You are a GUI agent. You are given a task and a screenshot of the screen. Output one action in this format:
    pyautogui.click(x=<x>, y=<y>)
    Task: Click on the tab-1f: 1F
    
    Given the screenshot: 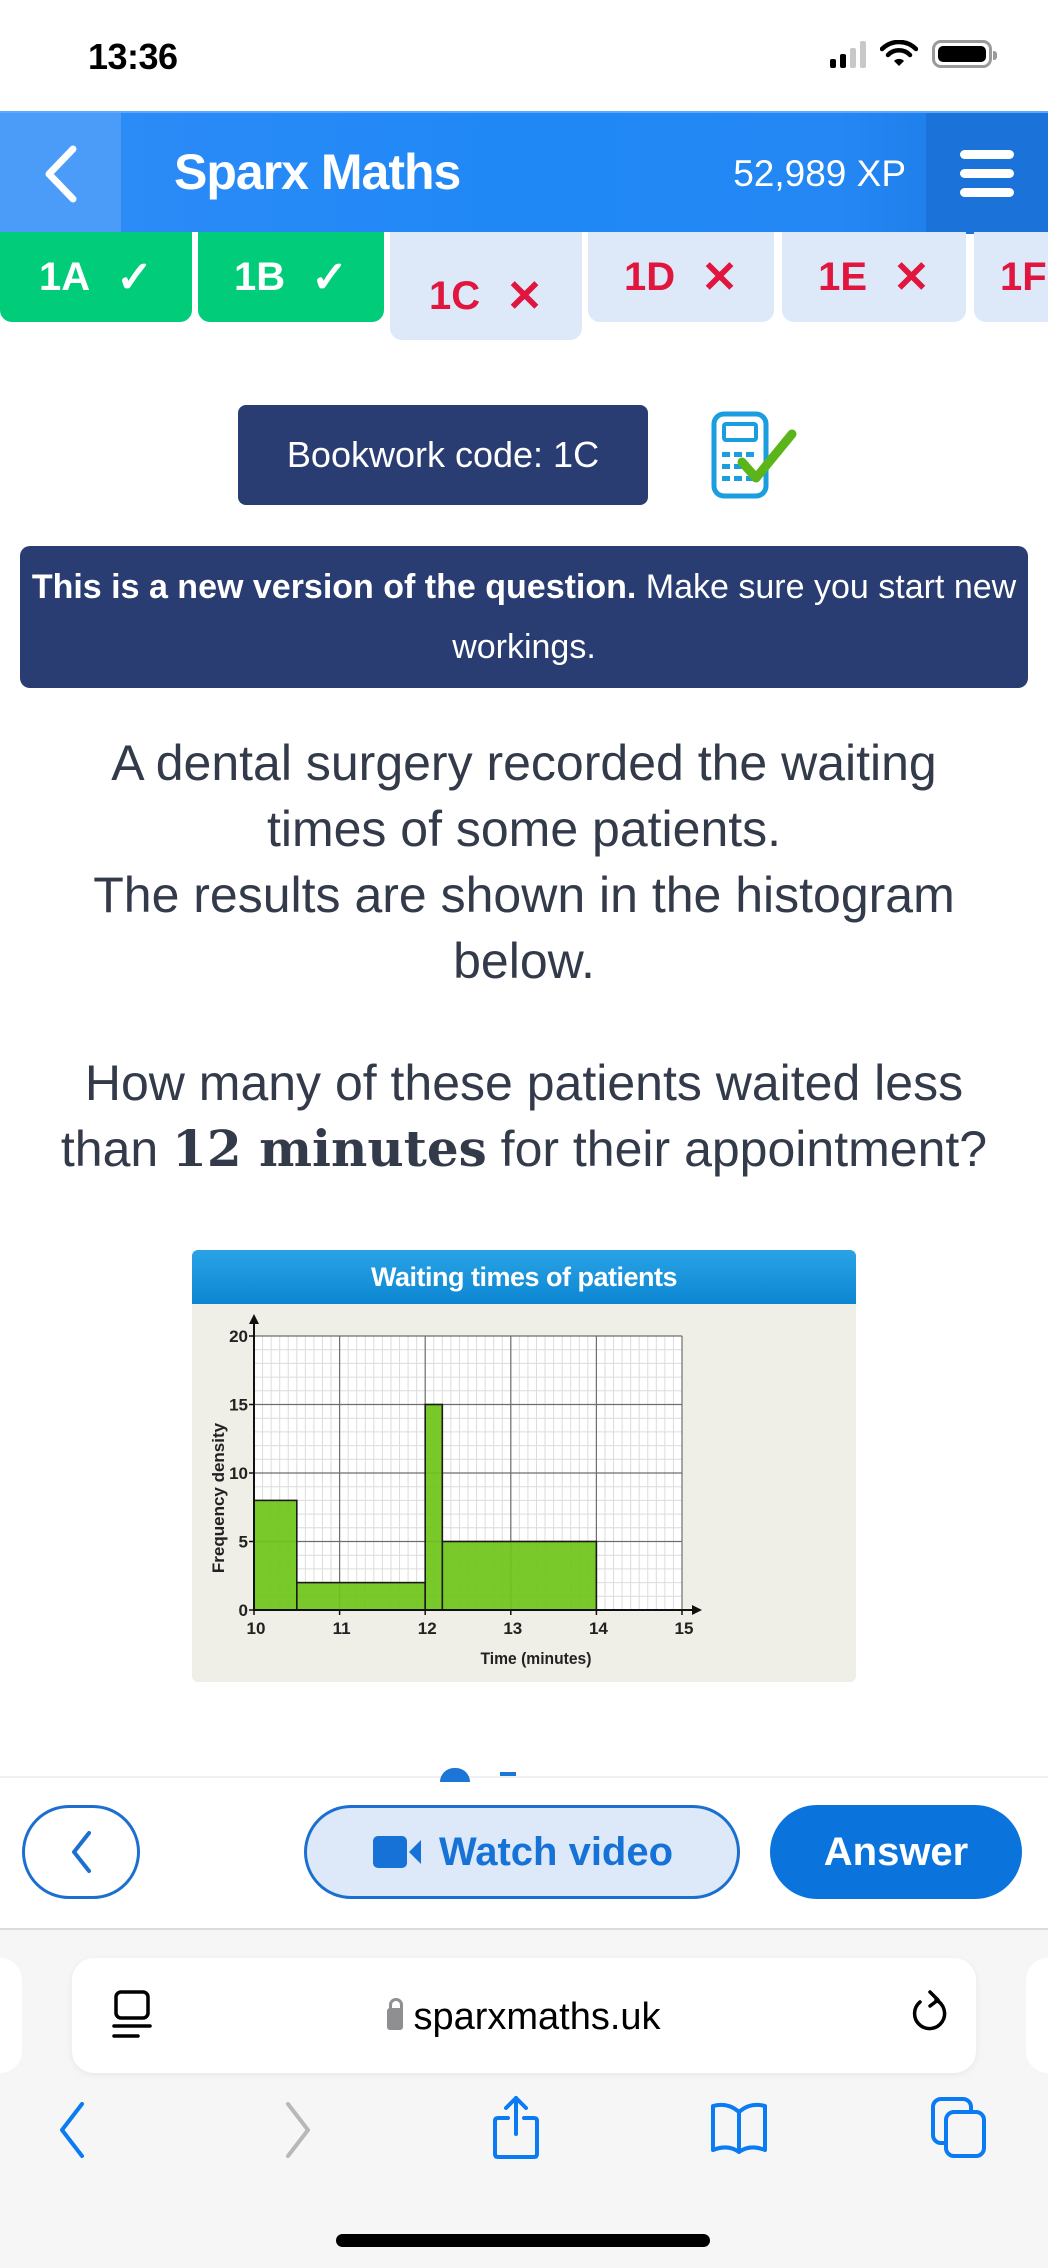 What is the action you would take?
    pyautogui.click(x=1011, y=277)
    